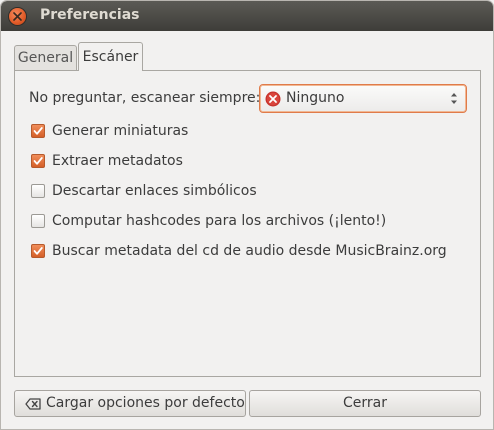  I want to click on option-label: Extraer metadatos, so click(117, 161).